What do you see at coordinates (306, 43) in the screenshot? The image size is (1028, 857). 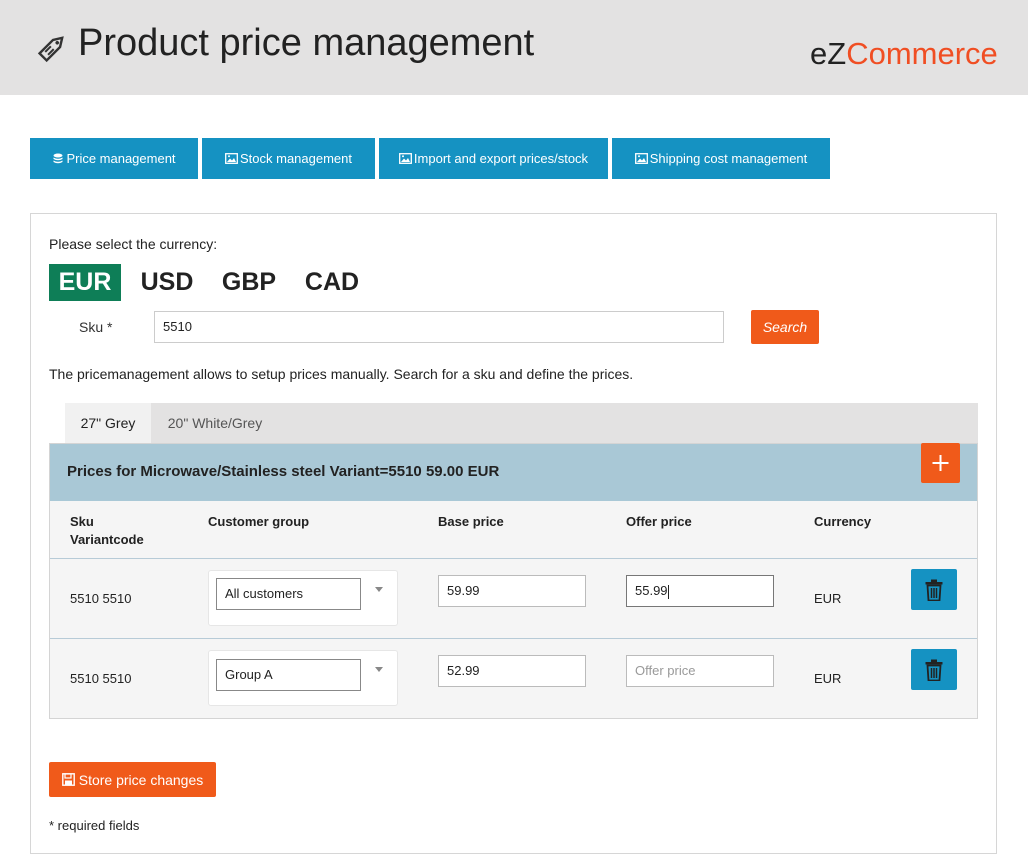 I see `page-title: Product price management` at bounding box center [306, 43].